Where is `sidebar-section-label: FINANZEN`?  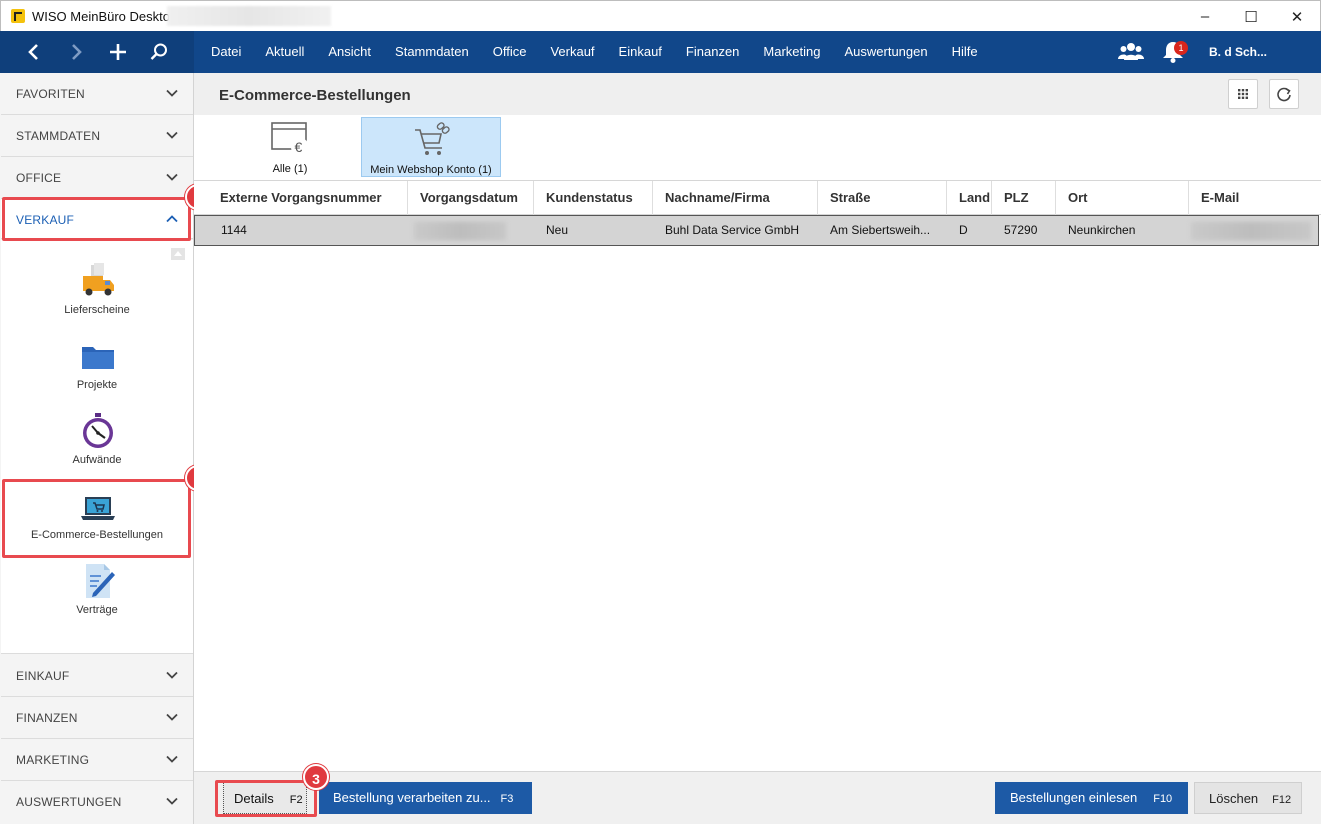 sidebar-section-label: FINANZEN is located at coordinates (47, 718).